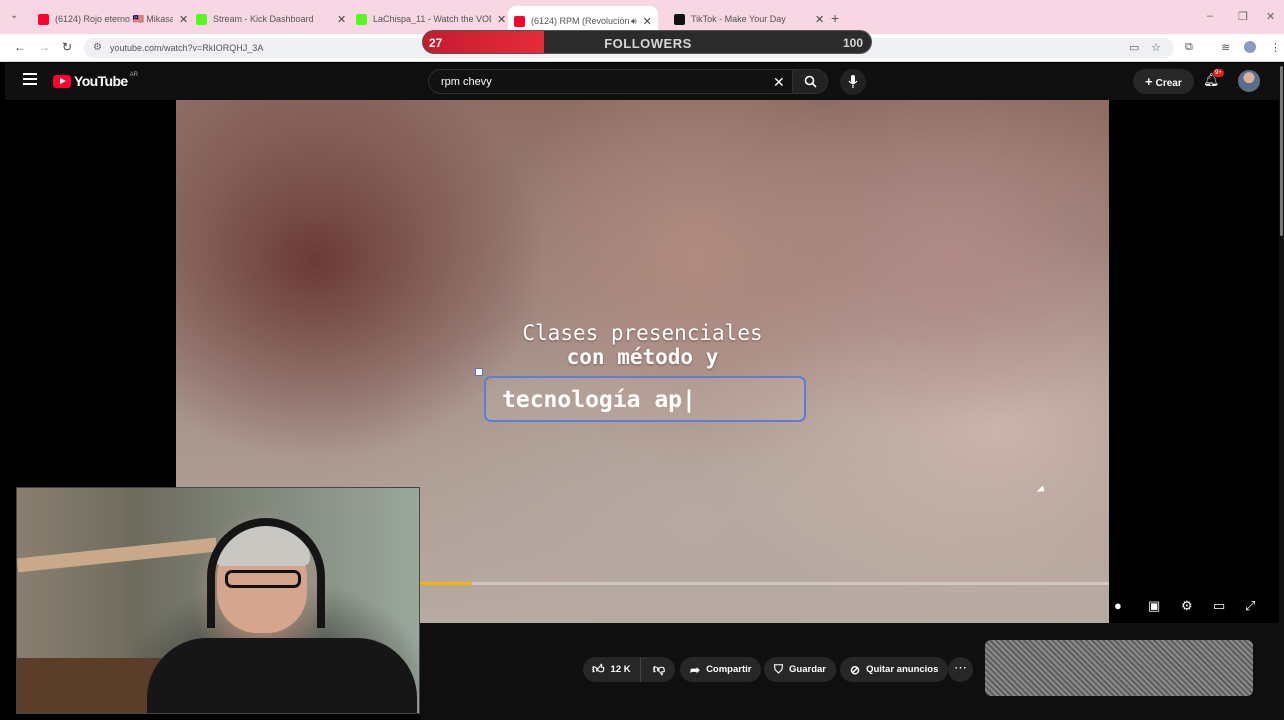 Image resolution: width=1284 pixels, height=720 pixels. Describe the element at coordinates (1154, 606) in the screenshot. I see `subtitles-icon: ▣` at that location.